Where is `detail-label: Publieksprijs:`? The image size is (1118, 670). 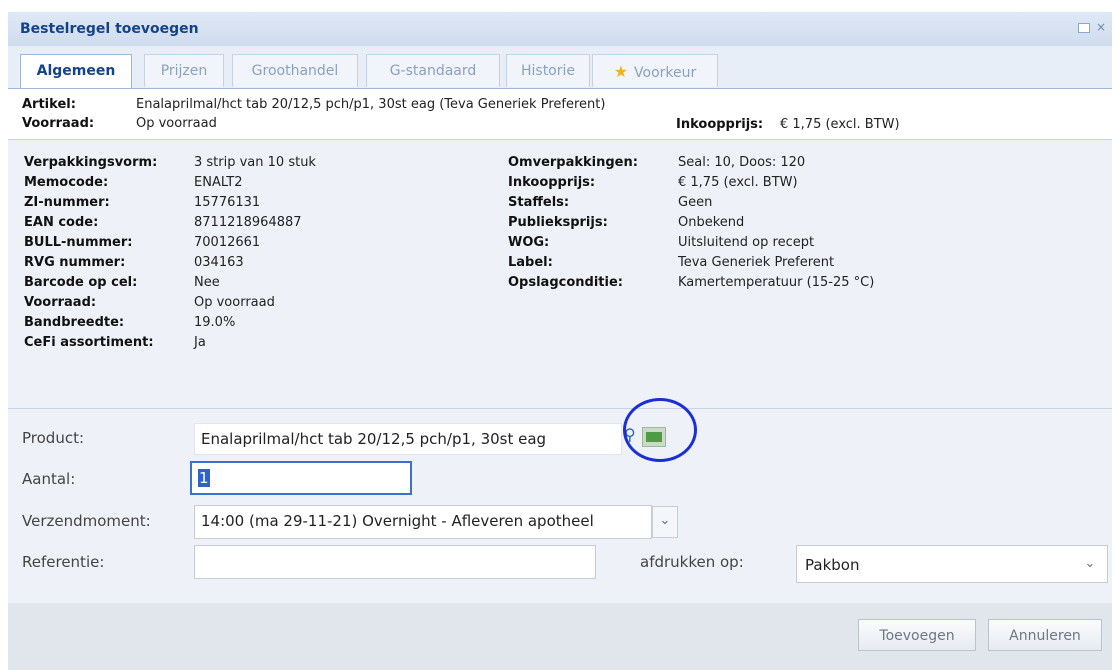 detail-label: Publieksprijs: is located at coordinates (558, 222).